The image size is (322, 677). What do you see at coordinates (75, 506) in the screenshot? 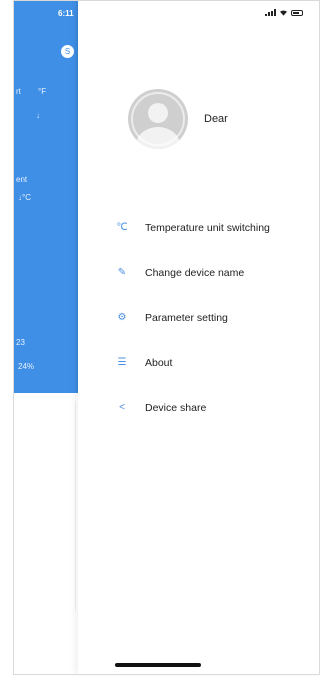
I see `background-divider` at bounding box center [75, 506].